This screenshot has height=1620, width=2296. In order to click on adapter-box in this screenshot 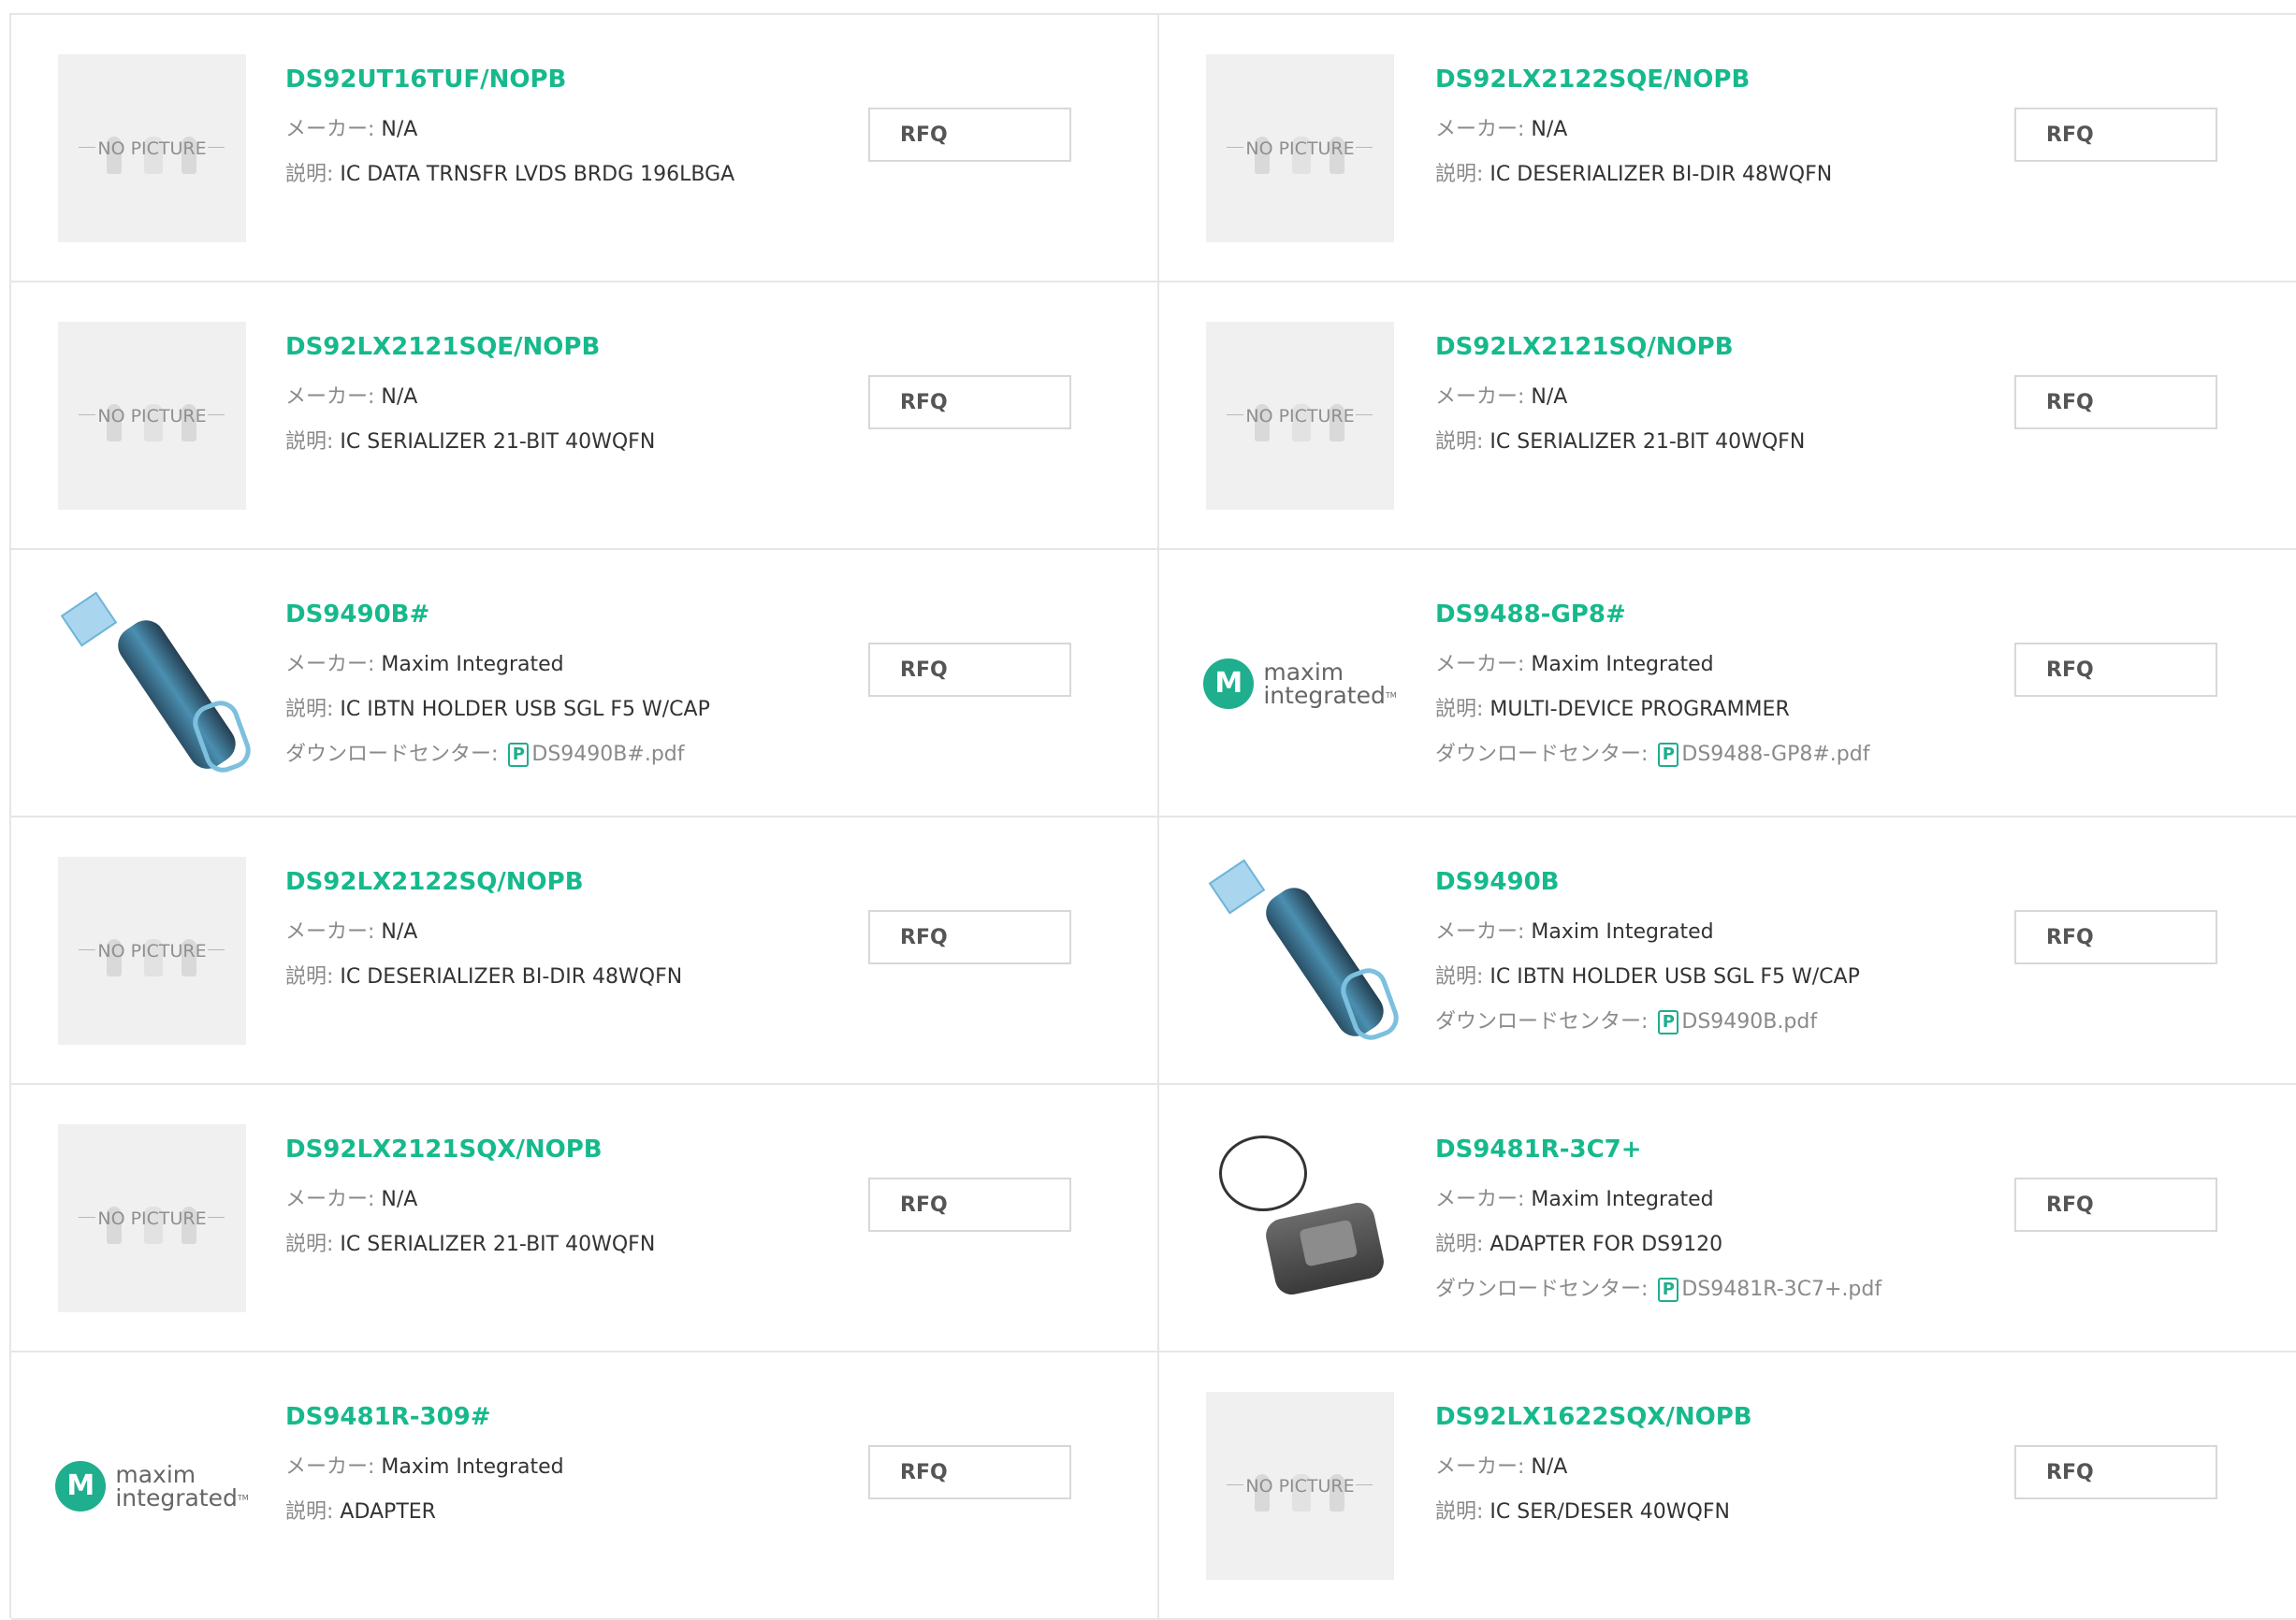, I will do `click(1325, 1248)`.